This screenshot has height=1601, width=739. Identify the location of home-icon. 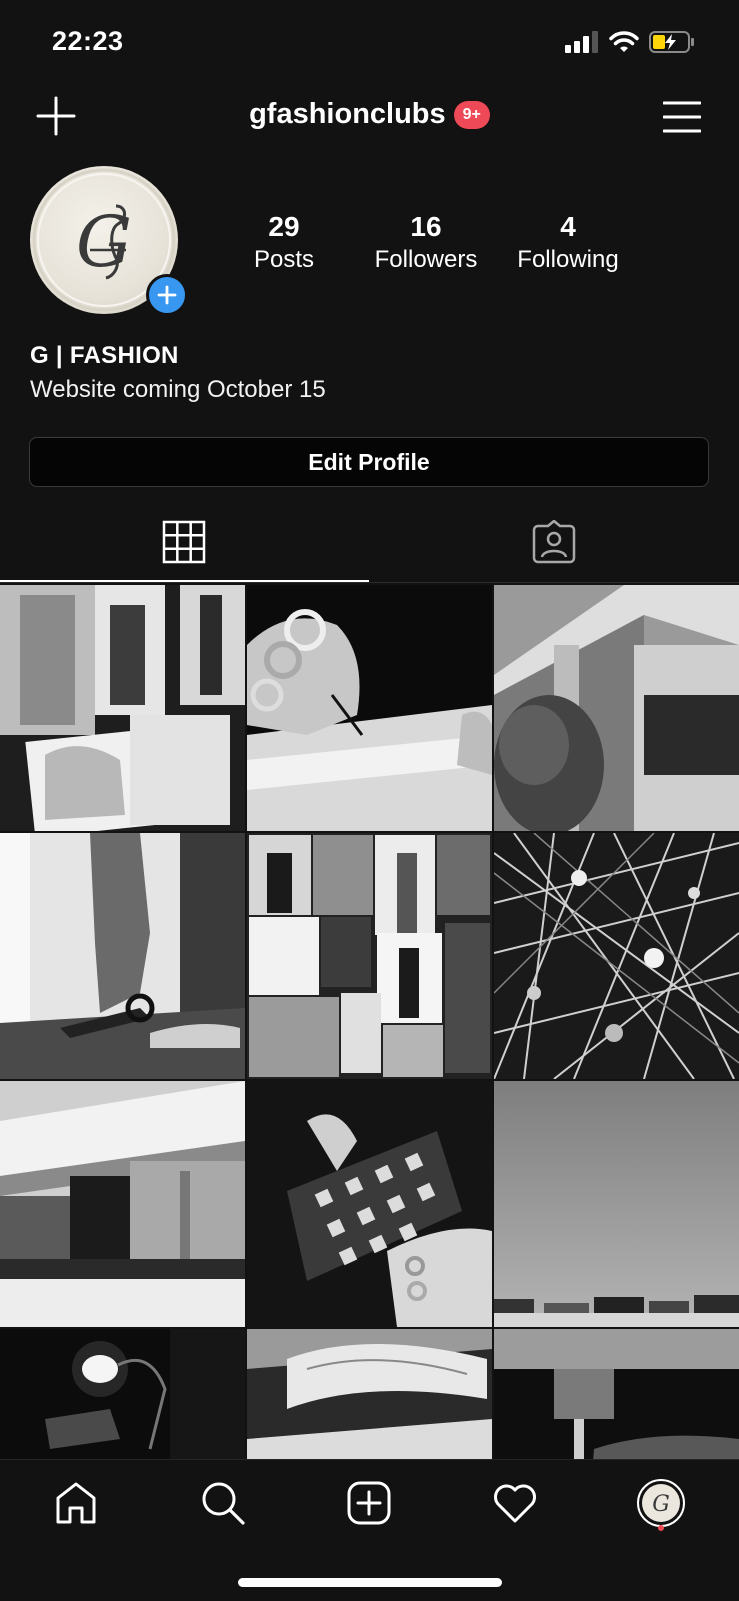
(76, 1503).